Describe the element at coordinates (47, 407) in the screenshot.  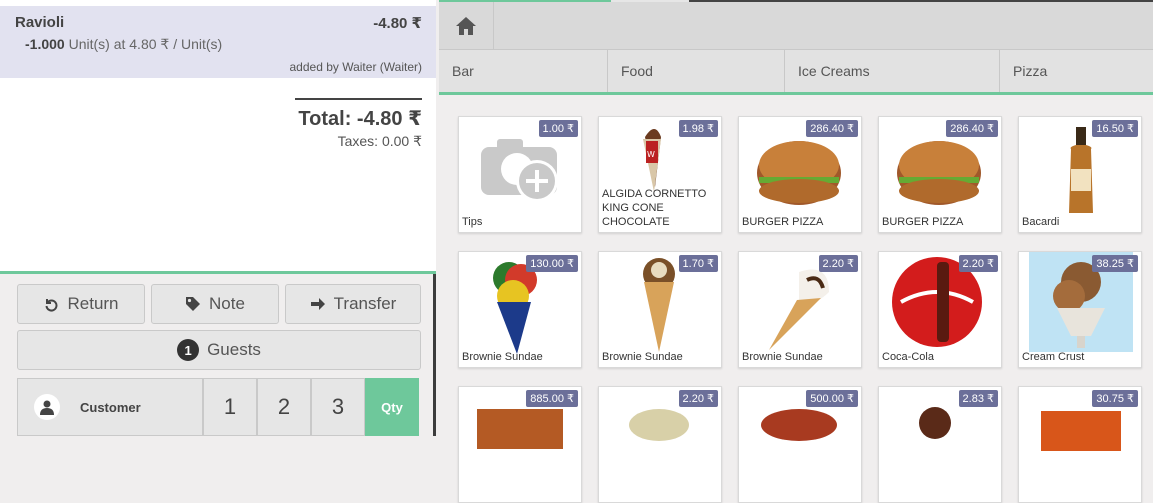
I see `user-icon` at that location.